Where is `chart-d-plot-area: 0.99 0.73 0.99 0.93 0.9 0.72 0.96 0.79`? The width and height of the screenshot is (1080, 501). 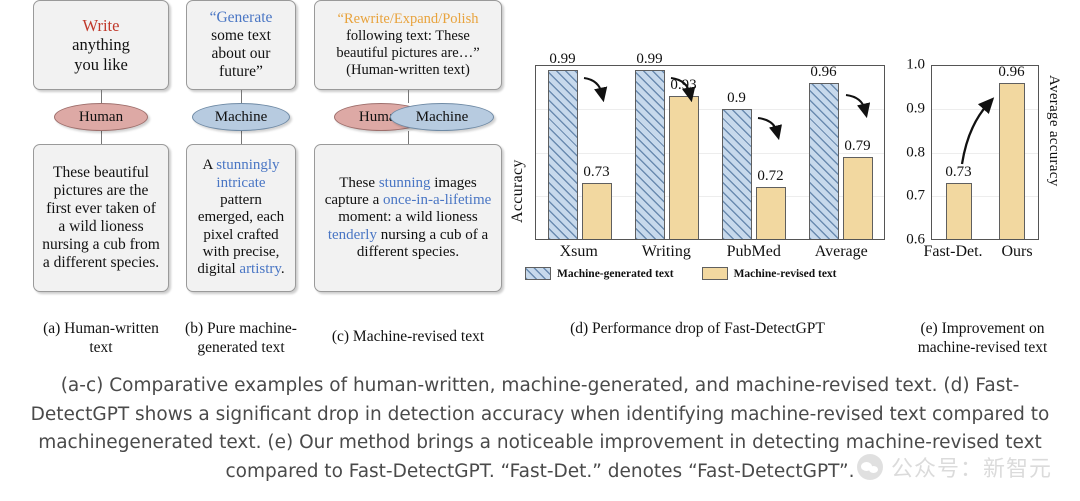 chart-d-plot-area: 0.99 0.73 0.99 0.93 0.9 0.72 0.96 0.79 is located at coordinates (710, 145).